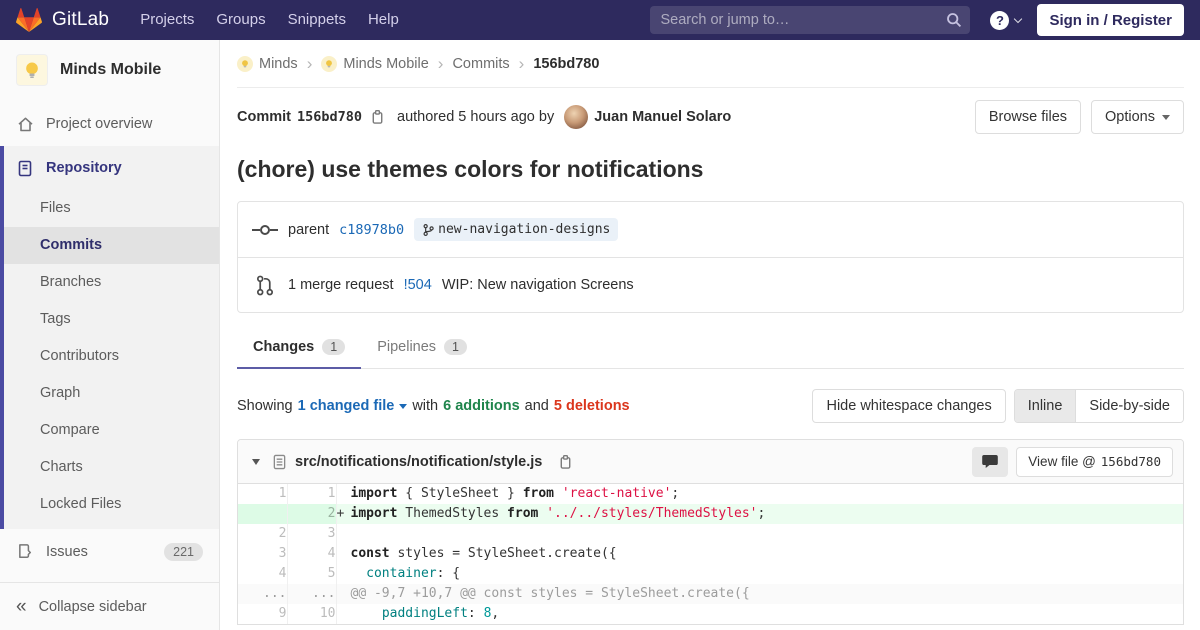  I want to click on nav-item-help: Help, so click(383, 20).